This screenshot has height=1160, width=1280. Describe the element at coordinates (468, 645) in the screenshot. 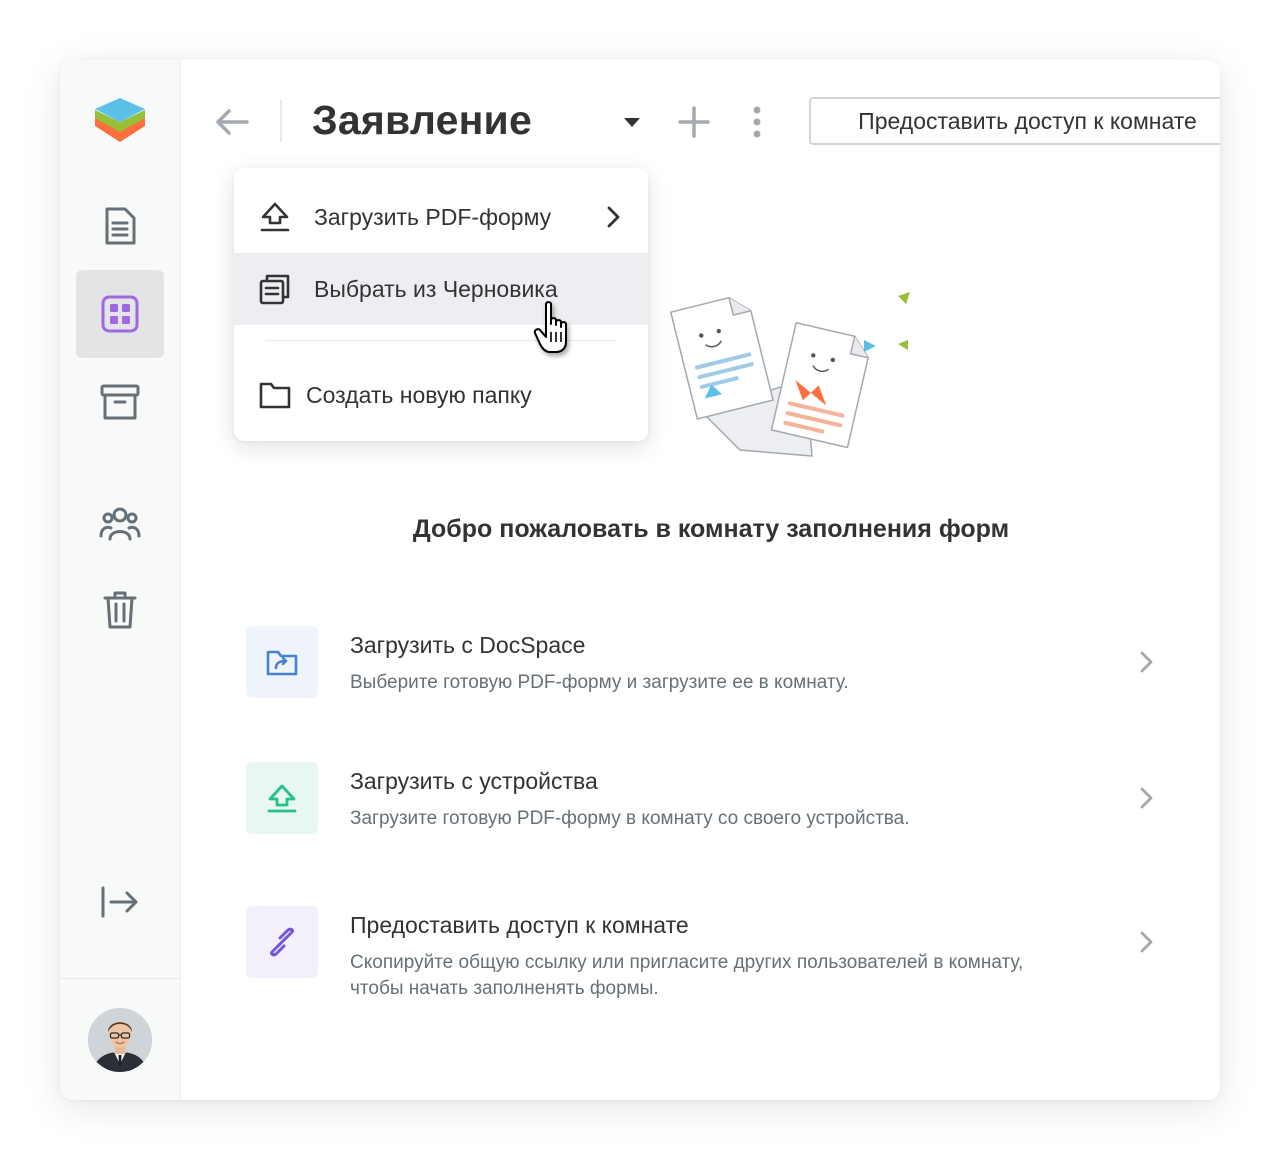

I see `action-title: Загрузить с DocSpace` at that location.